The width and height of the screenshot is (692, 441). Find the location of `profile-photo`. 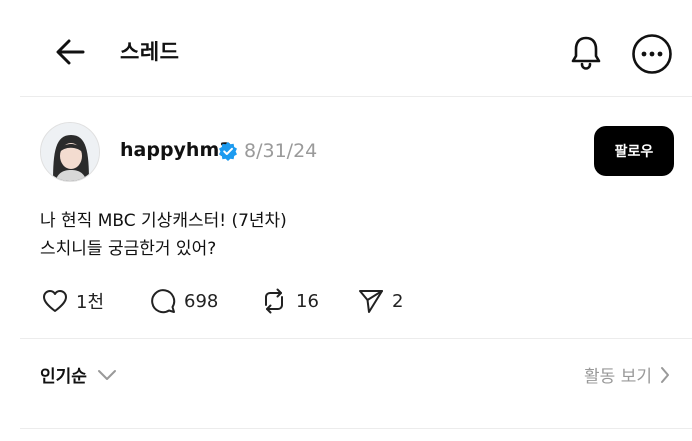

profile-photo is located at coordinates (70, 152).